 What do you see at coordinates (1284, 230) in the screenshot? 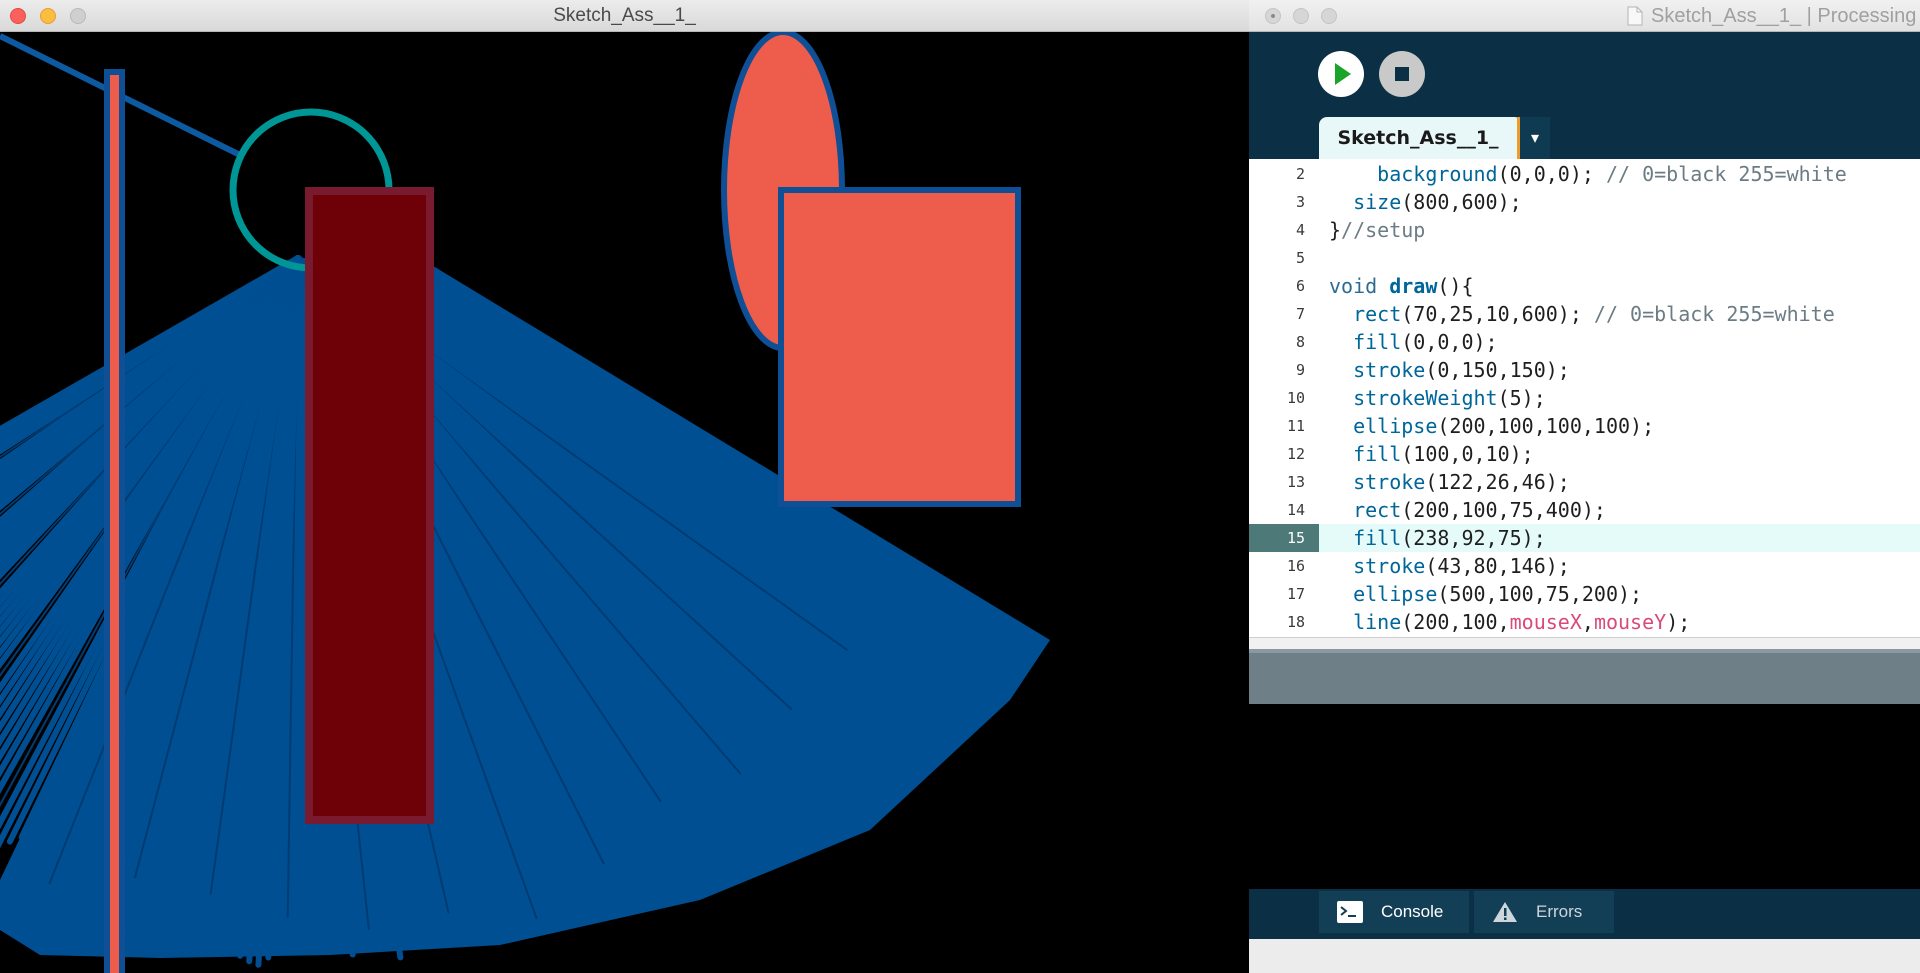
I see `gutter-cell: 4` at bounding box center [1284, 230].